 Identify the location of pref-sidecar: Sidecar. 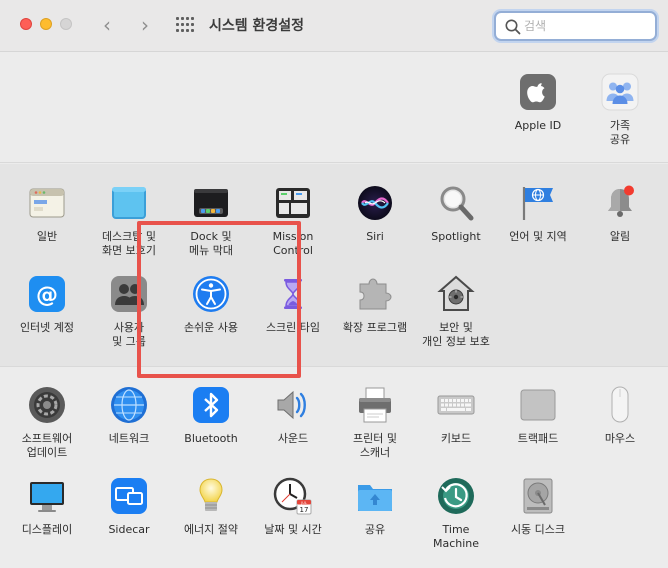
(129, 506).